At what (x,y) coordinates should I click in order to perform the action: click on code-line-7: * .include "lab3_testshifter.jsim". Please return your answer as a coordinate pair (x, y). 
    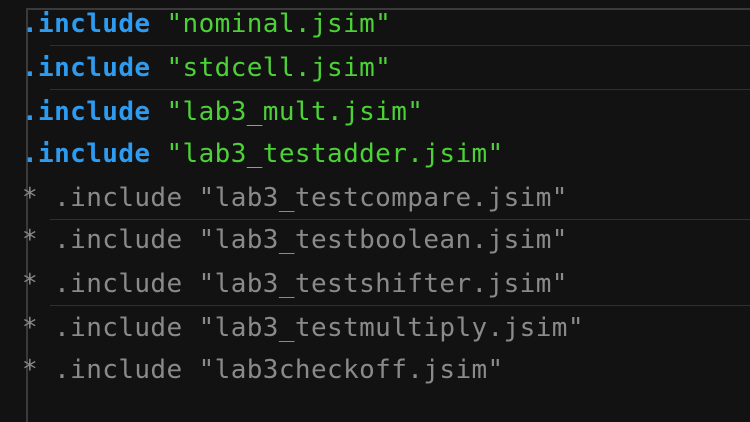
    Looking at the image, I should click on (386, 284).